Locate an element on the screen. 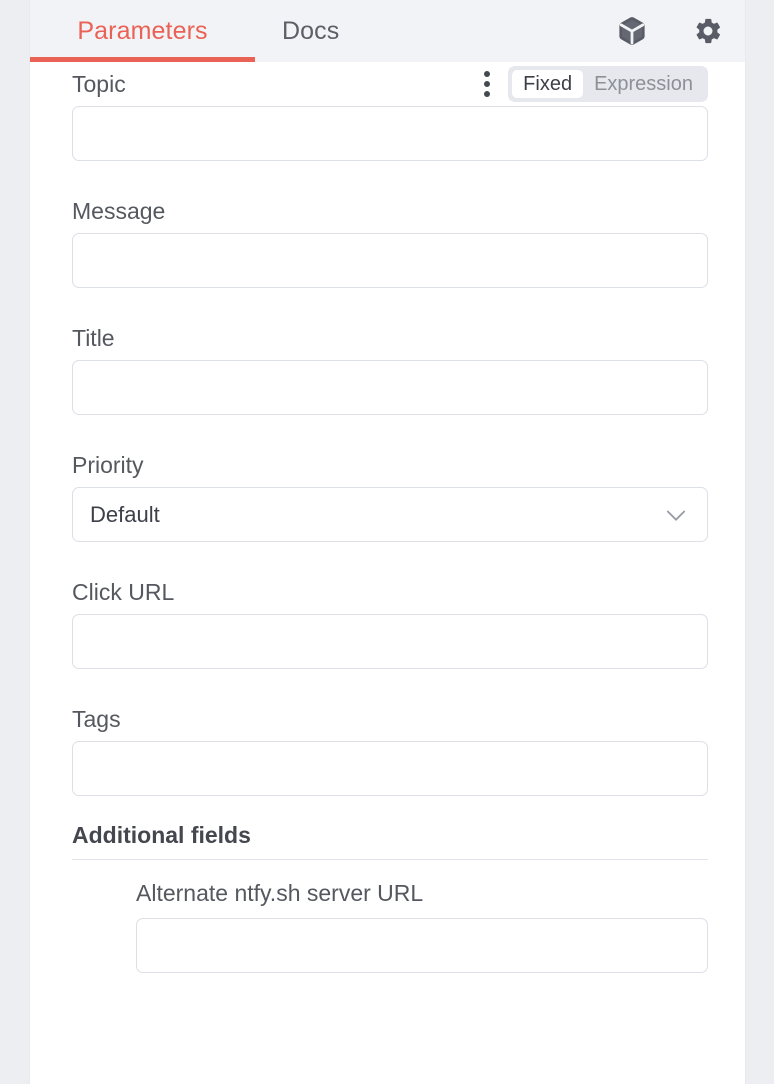 The width and height of the screenshot is (774, 1084). cube-icon is located at coordinates (632, 31).